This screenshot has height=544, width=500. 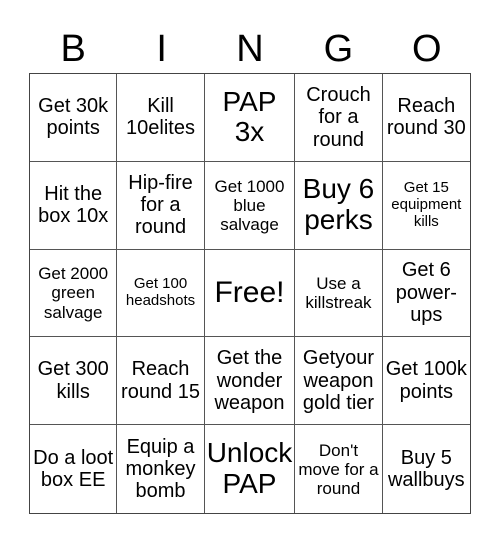 I want to click on free-space-cell: Free!, so click(x=250, y=293).